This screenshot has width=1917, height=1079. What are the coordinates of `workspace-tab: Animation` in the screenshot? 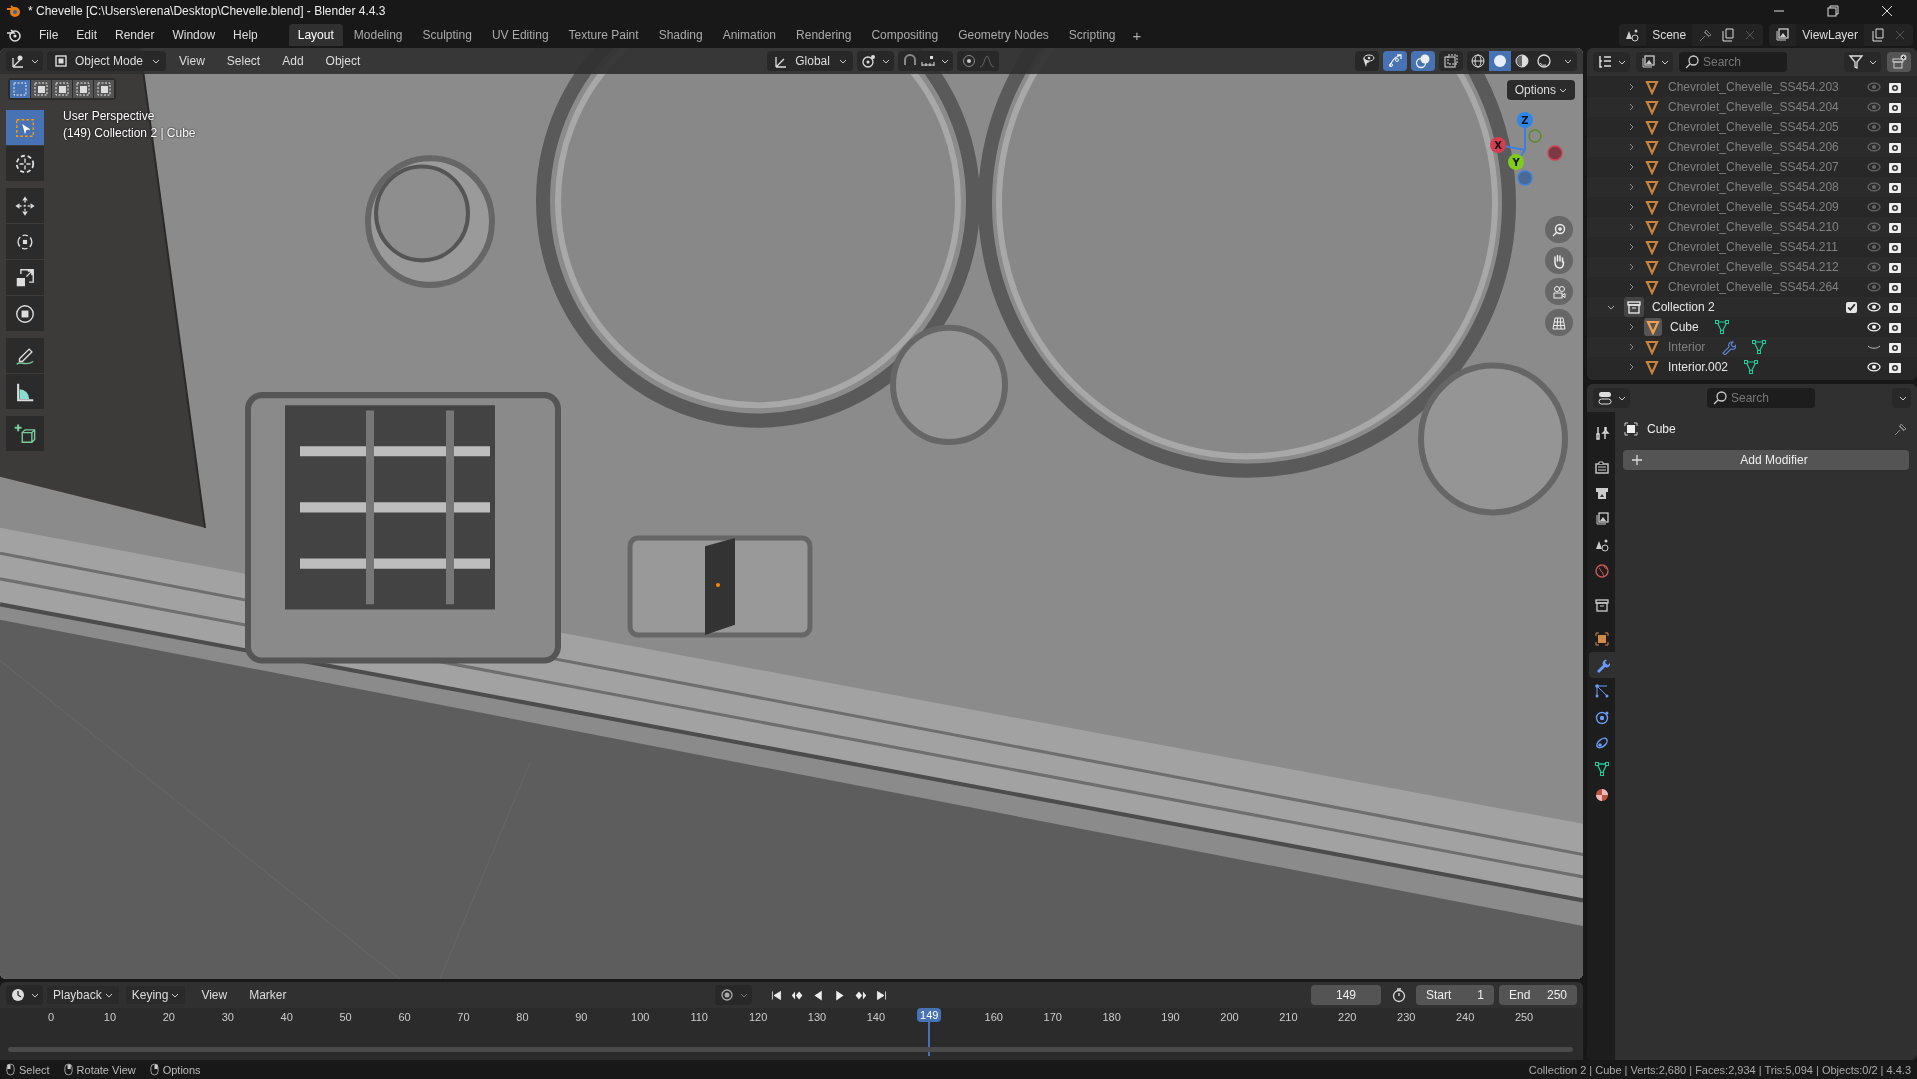 It's located at (749, 35).